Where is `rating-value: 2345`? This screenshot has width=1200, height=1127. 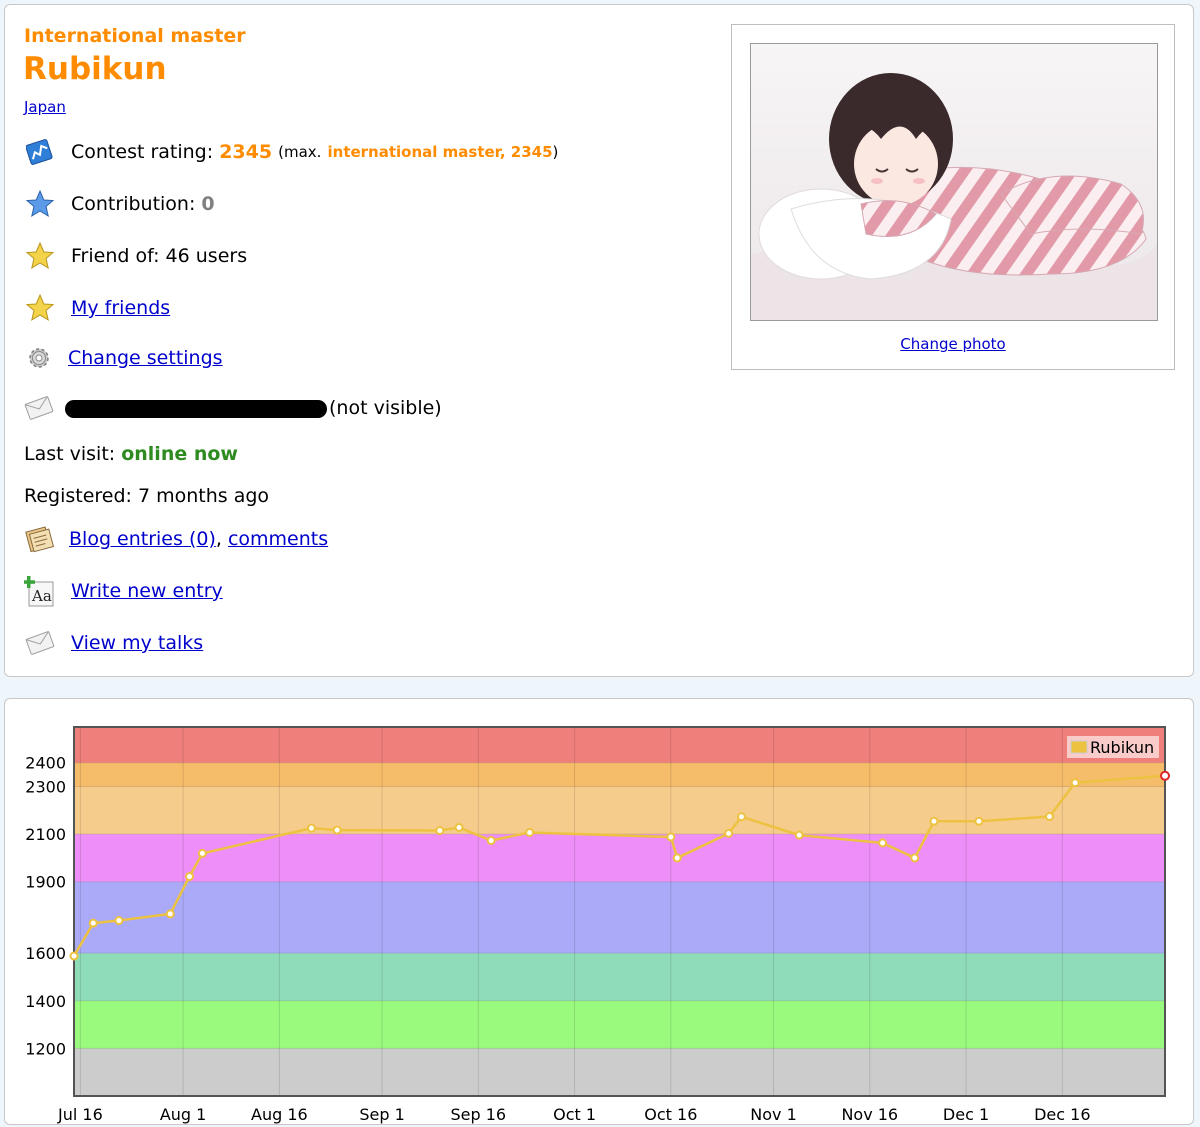
rating-value: 2345 is located at coordinates (246, 152).